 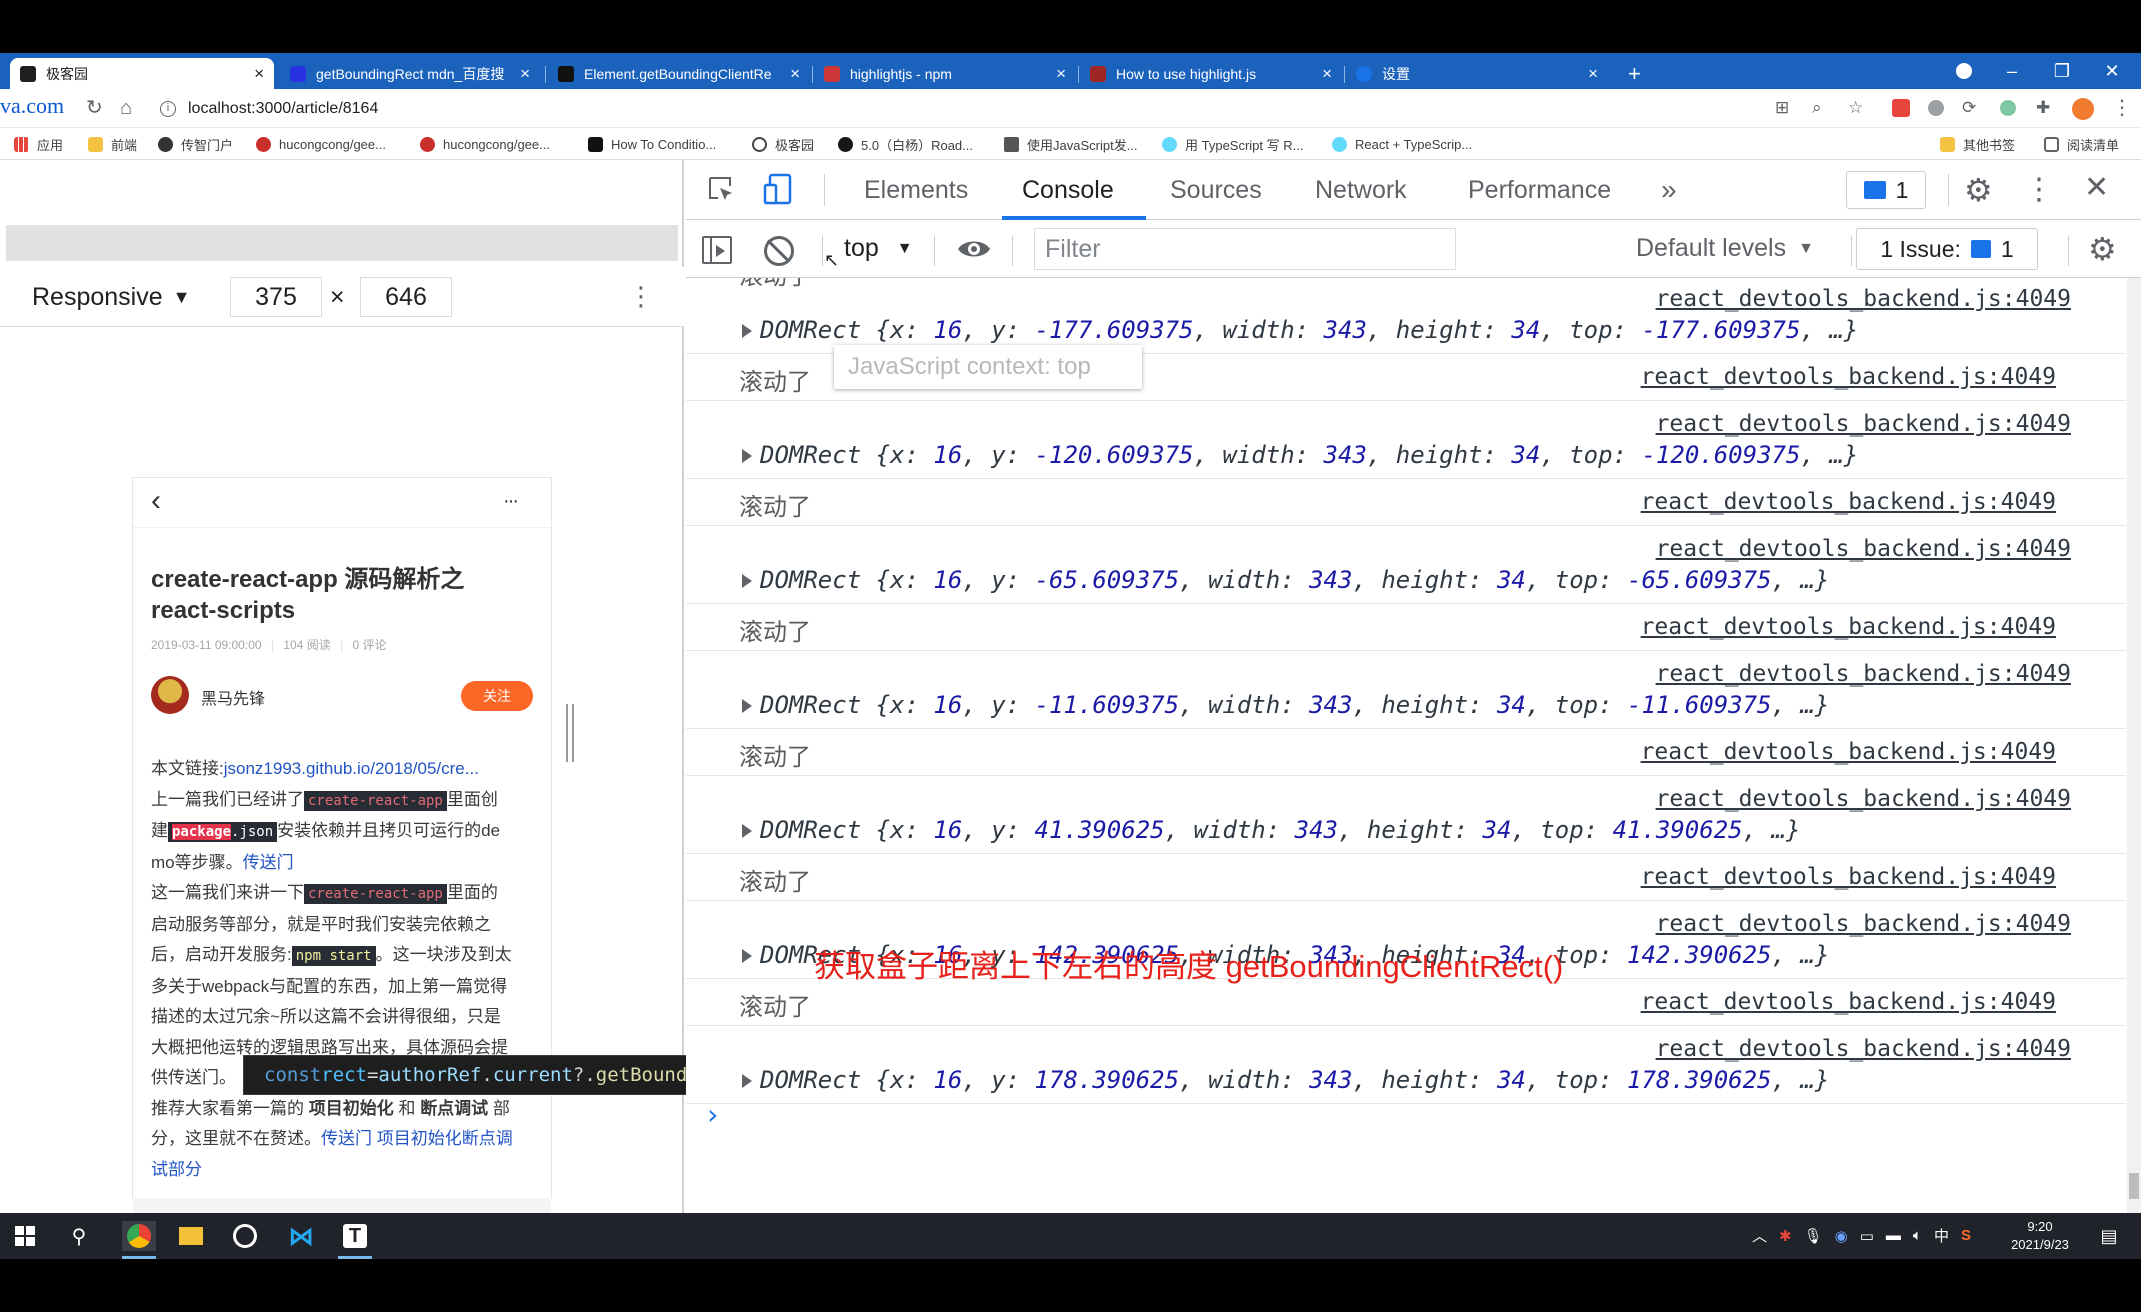 What do you see at coordinates (679, 73) in the screenshot?
I see `tab-2: Element.getBoundingClientRe ×` at bounding box center [679, 73].